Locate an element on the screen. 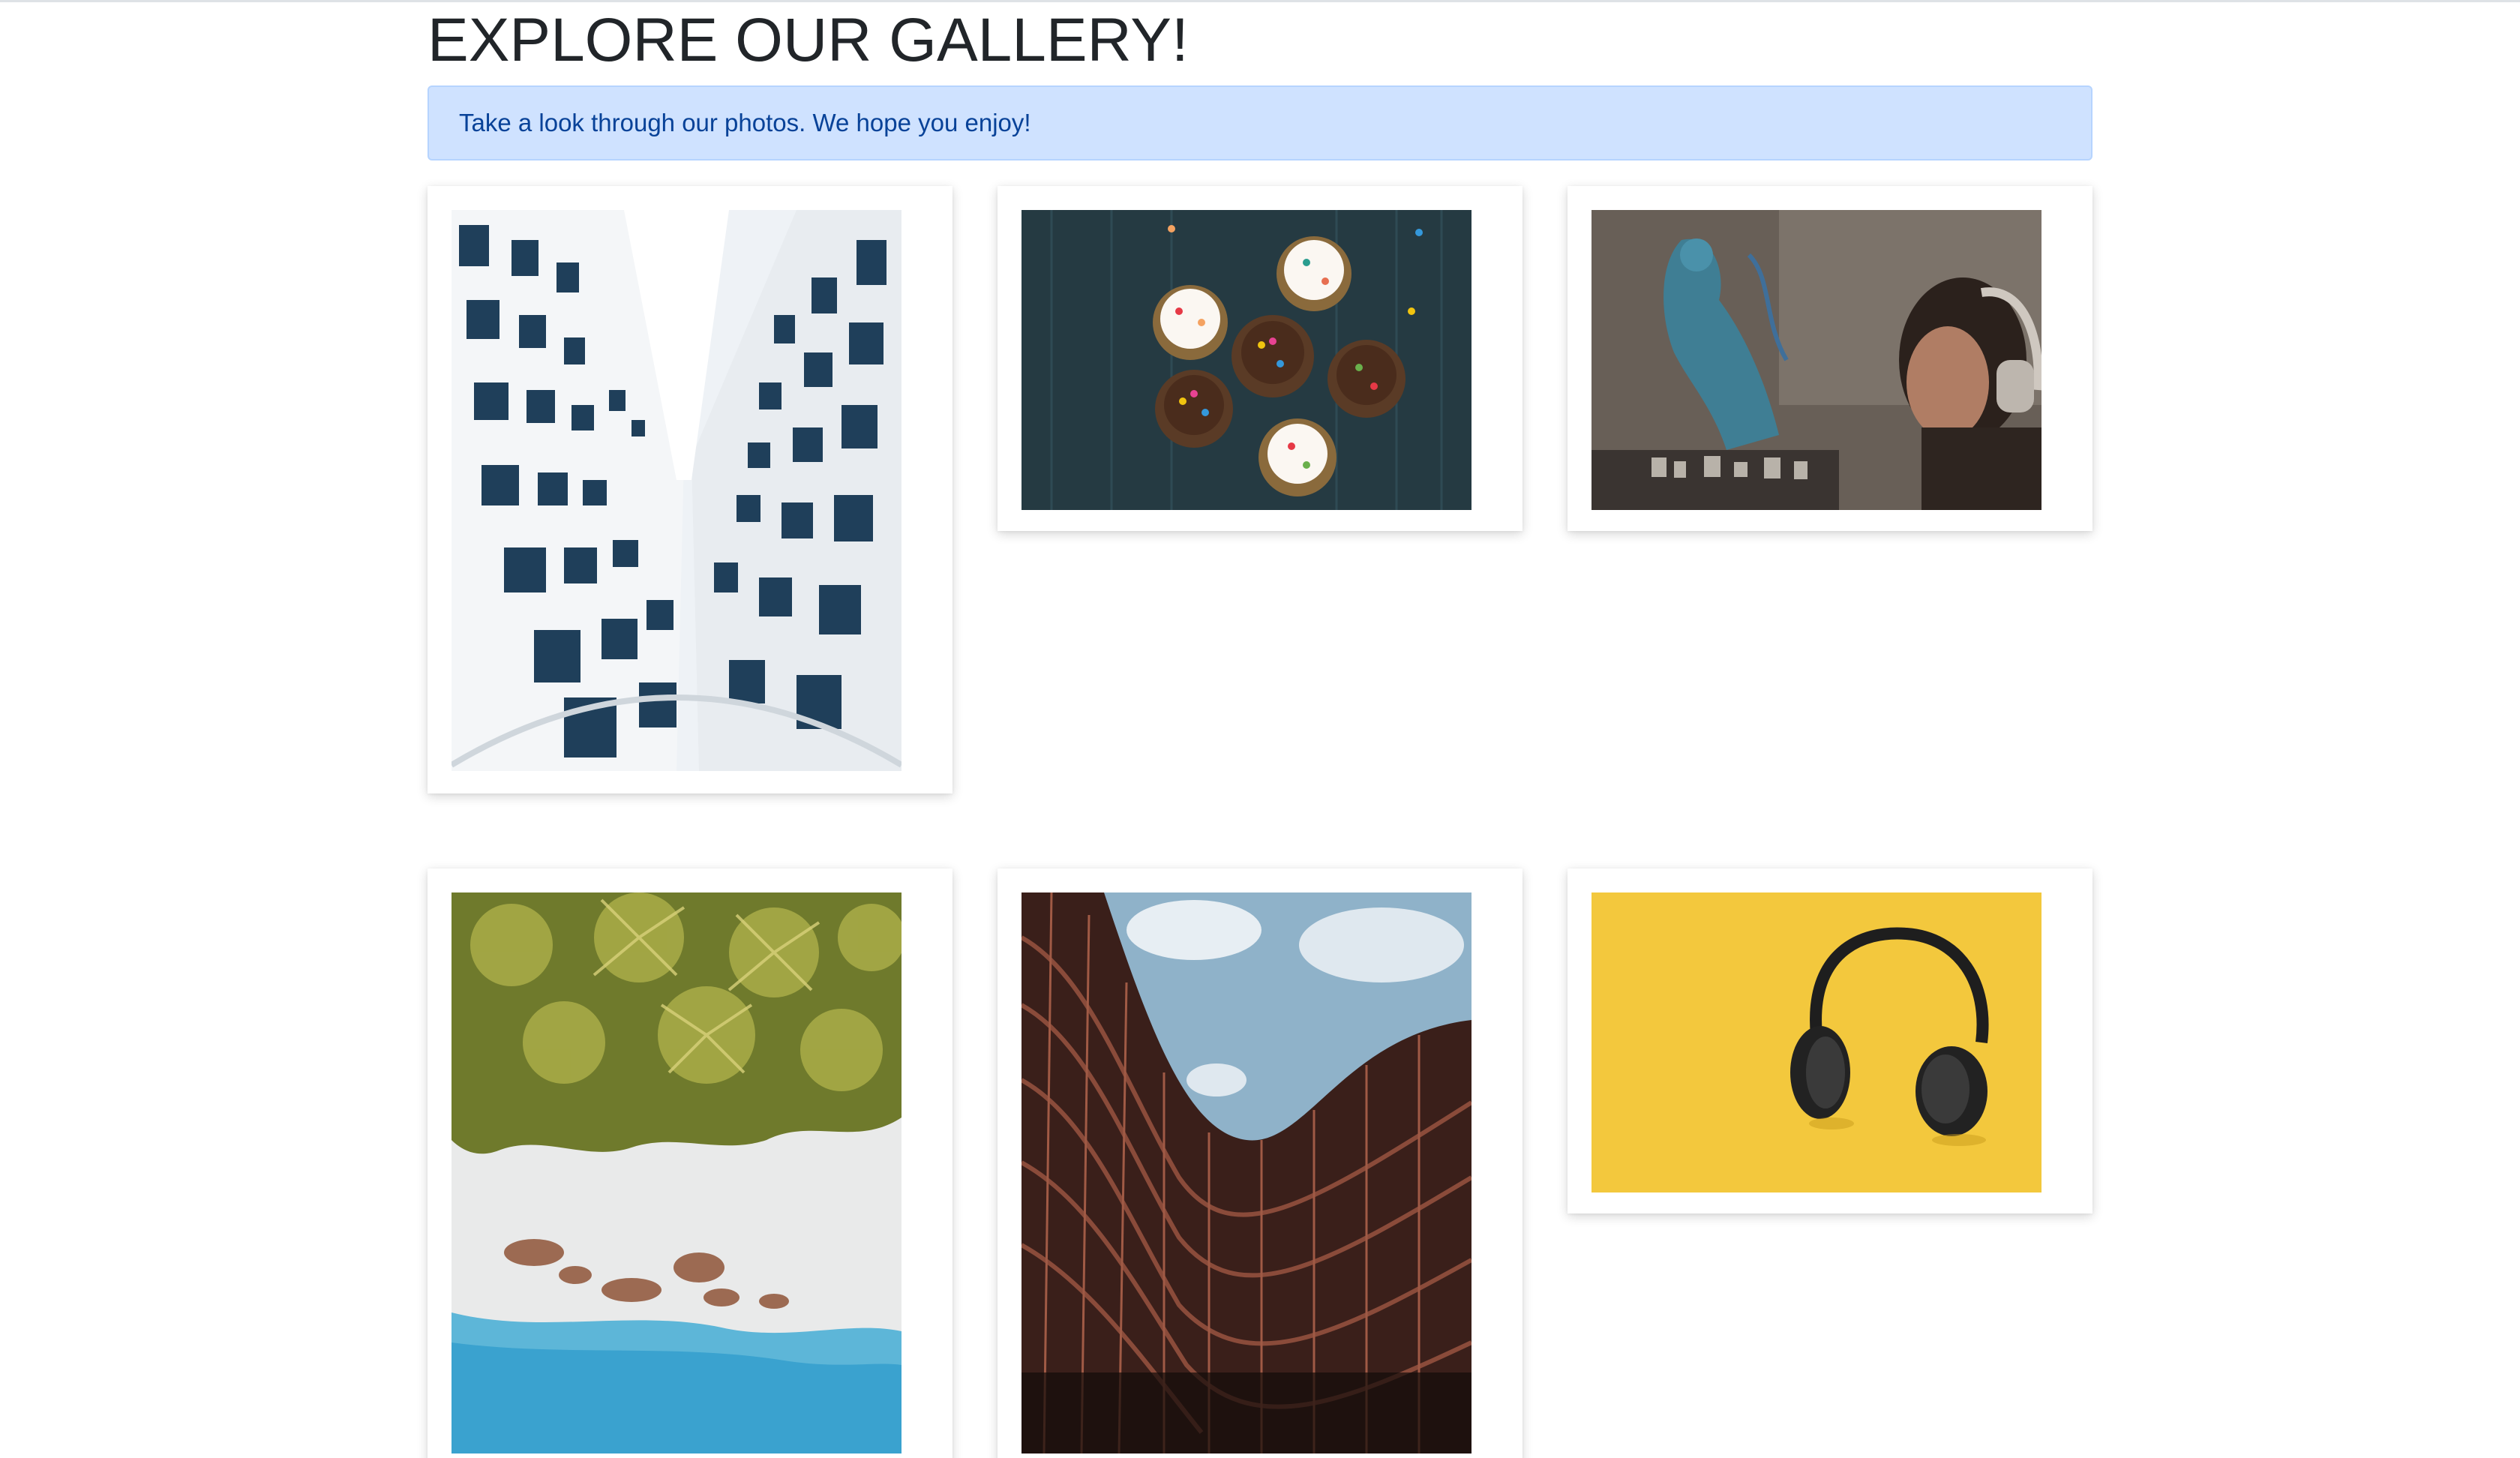 The image size is (2520, 1458). photo-headphones is located at coordinates (1817, 1042).